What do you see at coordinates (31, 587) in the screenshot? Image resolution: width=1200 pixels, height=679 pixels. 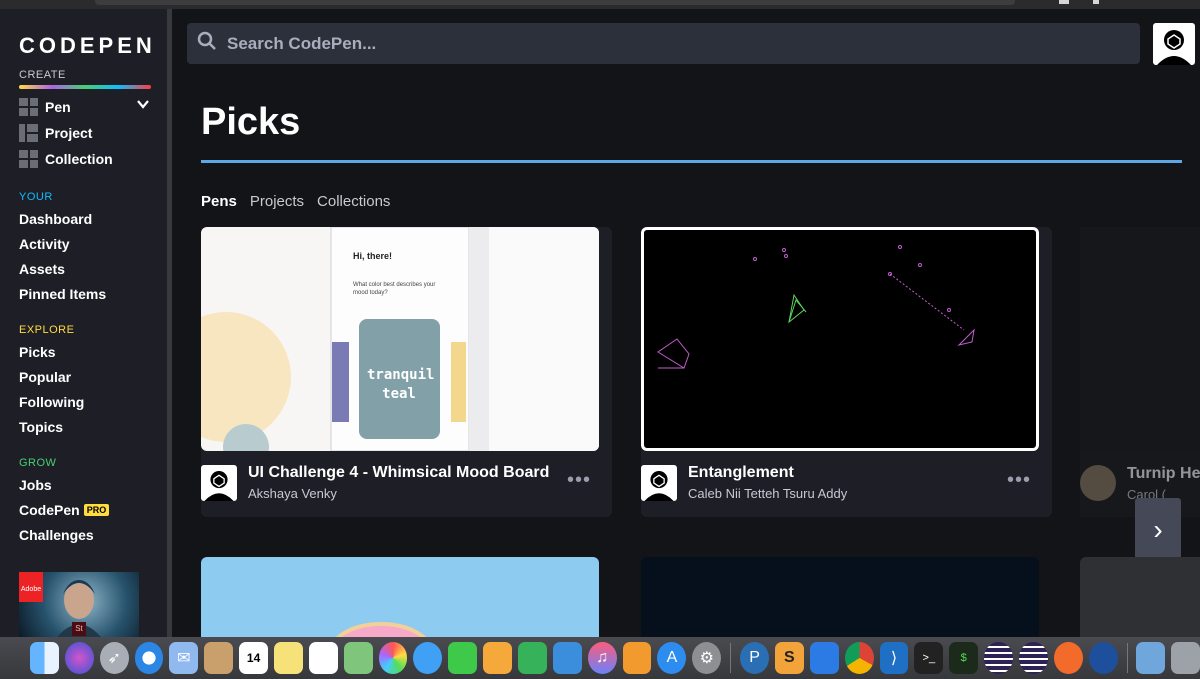 I see `adobe-logo: Adobe` at bounding box center [31, 587].